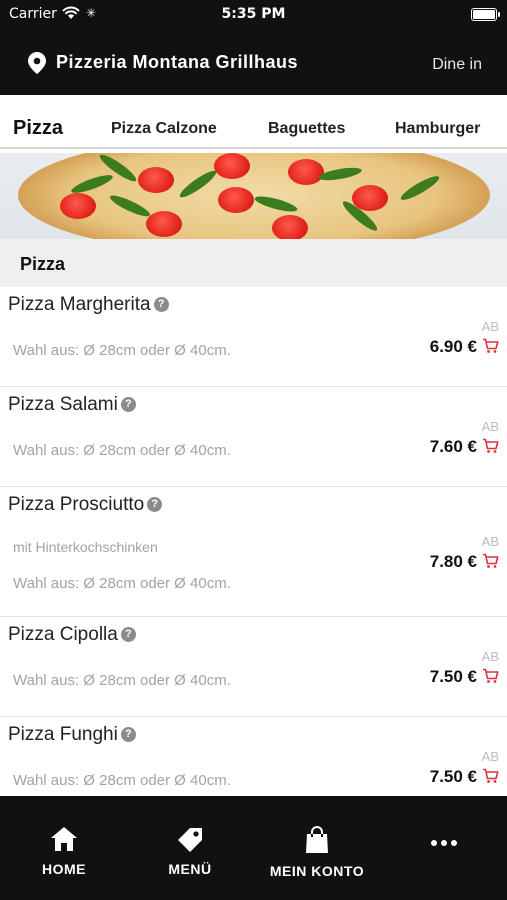 The width and height of the screenshot is (507, 900). What do you see at coordinates (63, 404) in the screenshot?
I see `item-name: Pizza Salami` at bounding box center [63, 404].